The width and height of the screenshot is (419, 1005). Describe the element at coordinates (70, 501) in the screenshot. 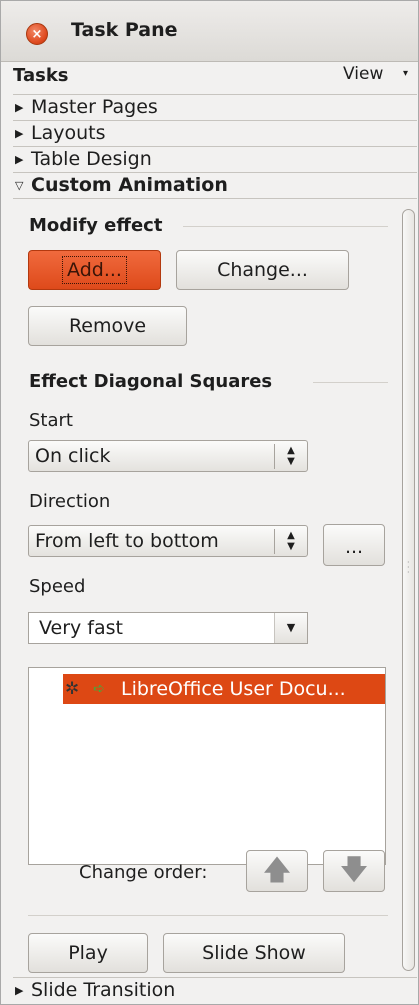

I see `direction-label: Direction` at that location.